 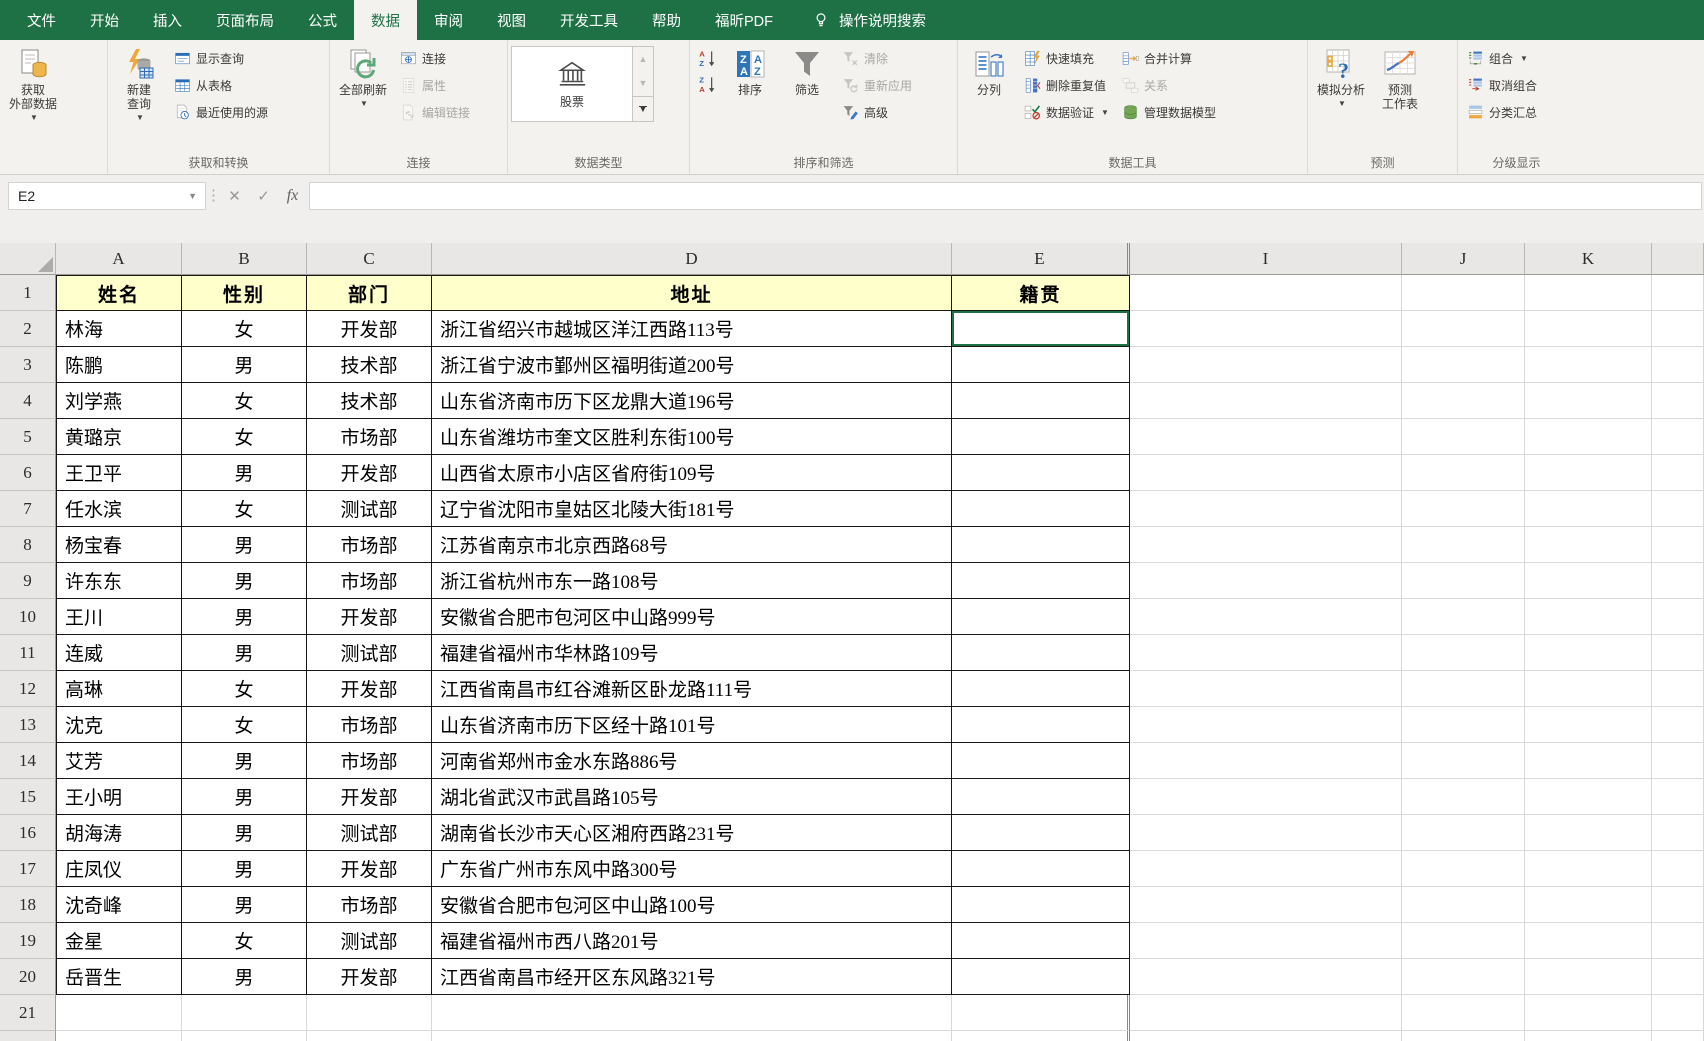 What do you see at coordinates (1588, 1013) in the screenshot?
I see `cell-K21` at bounding box center [1588, 1013].